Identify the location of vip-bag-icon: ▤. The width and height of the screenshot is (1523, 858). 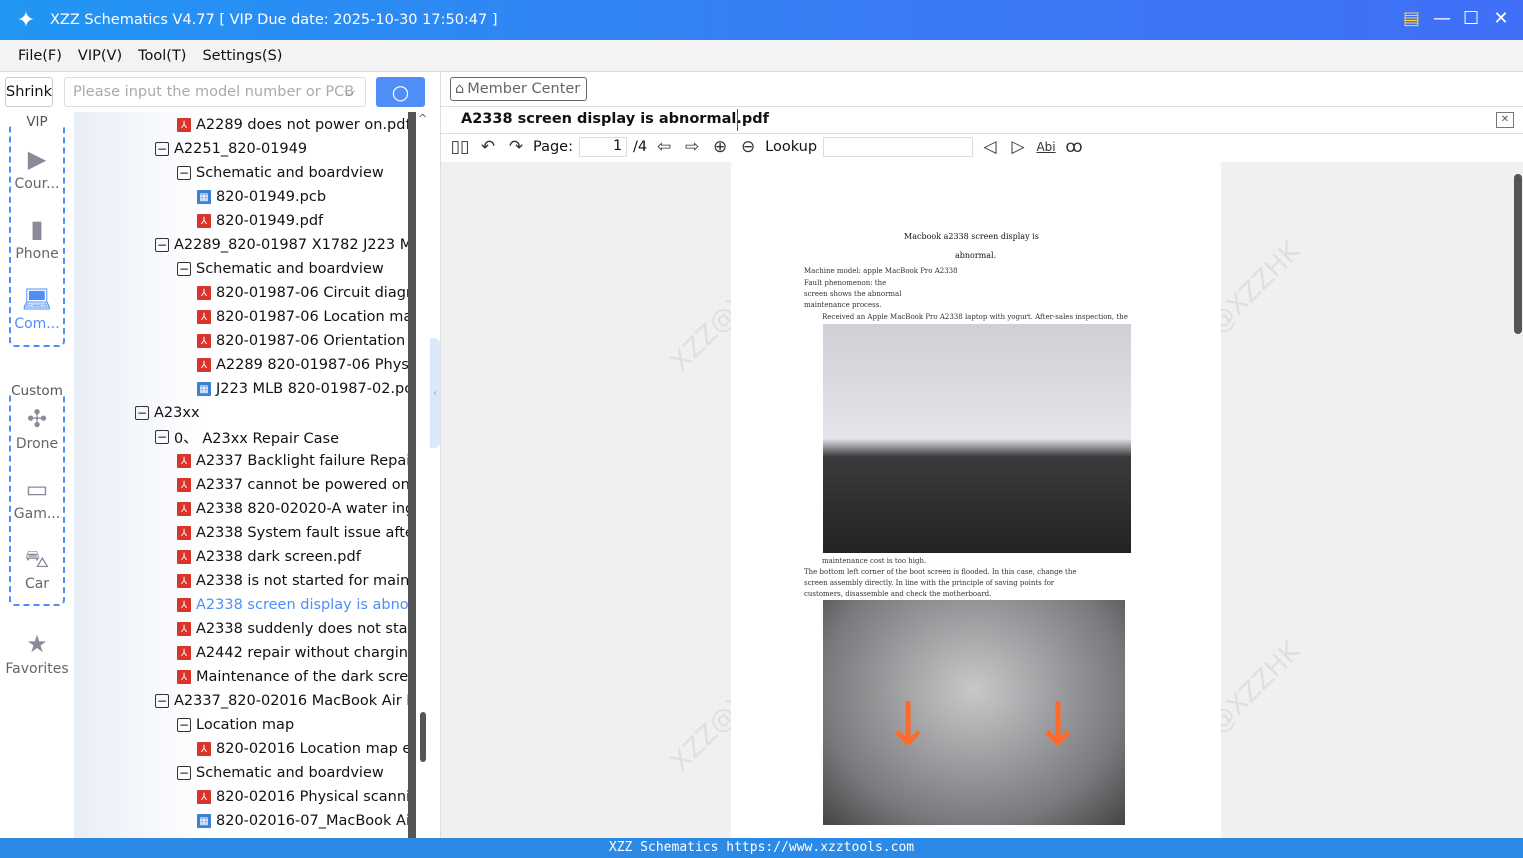
(1411, 18).